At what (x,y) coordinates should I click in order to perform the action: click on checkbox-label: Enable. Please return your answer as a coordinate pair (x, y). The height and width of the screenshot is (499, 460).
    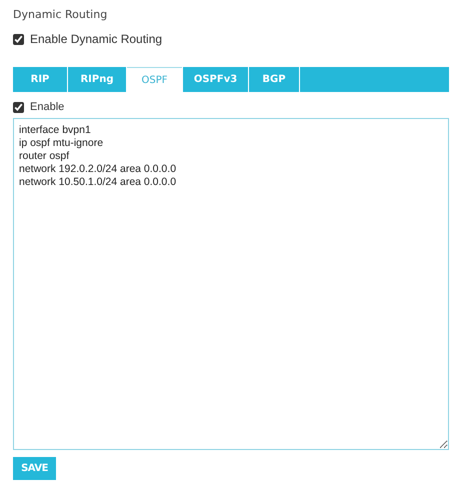
    Looking at the image, I should click on (47, 107).